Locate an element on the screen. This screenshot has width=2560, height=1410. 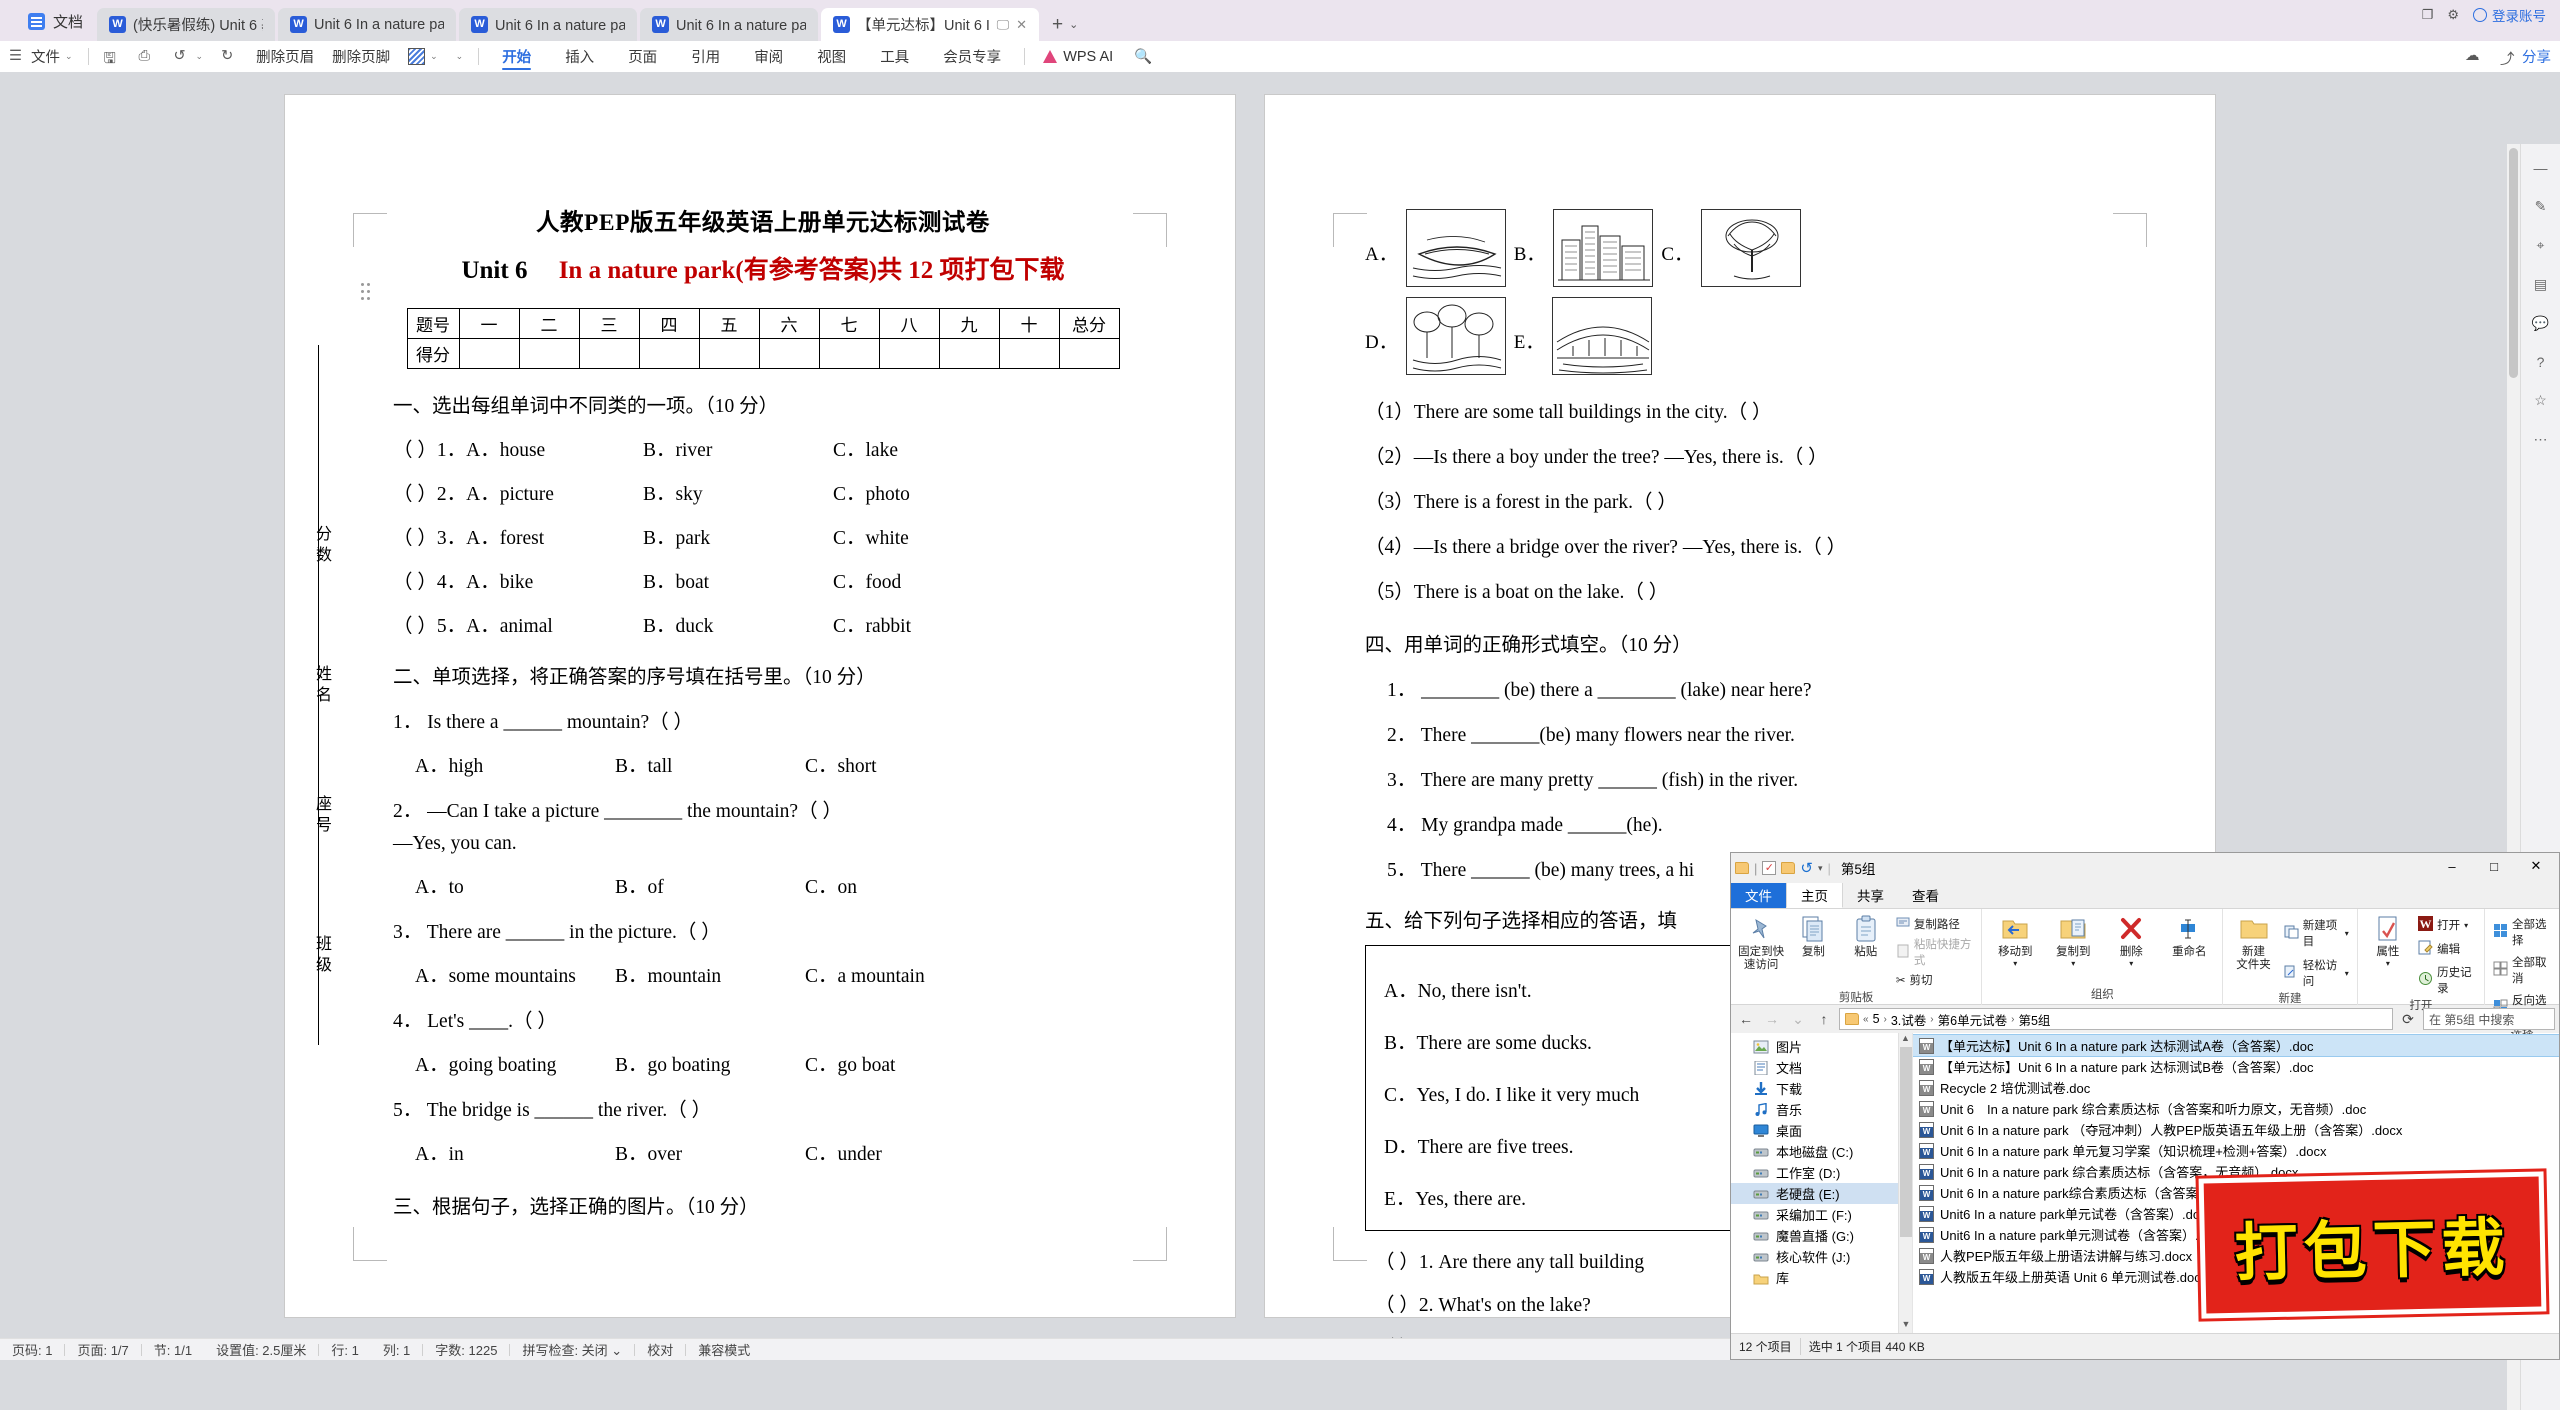
restore-icon: ❐ is located at coordinates (2428, 15).